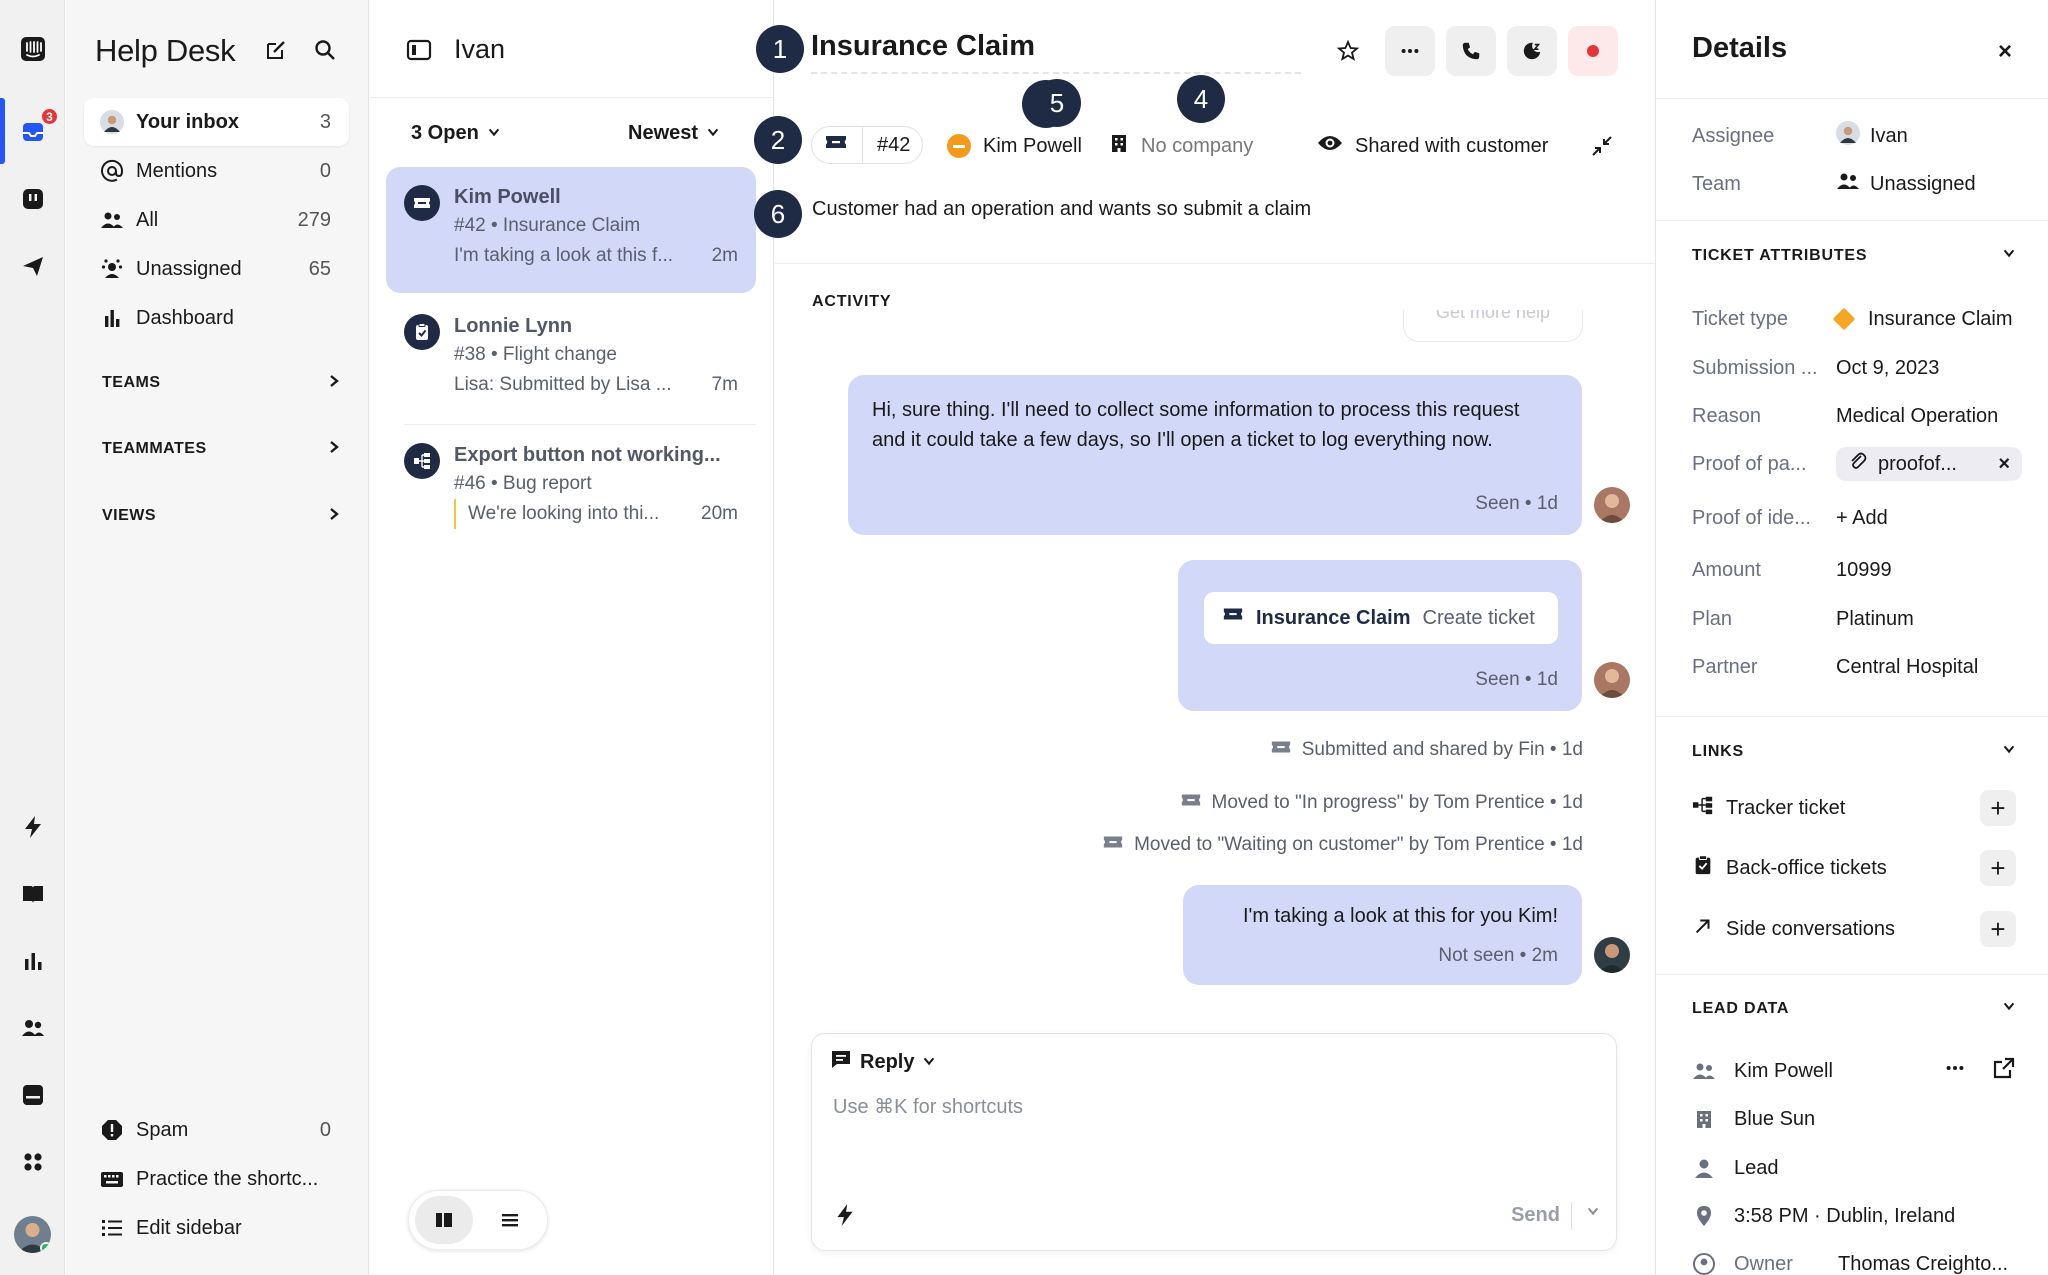  What do you see at coordinates (1704, 1168) in the screenshot?
I see `person-icon` at bounding box center [1704, 1168].